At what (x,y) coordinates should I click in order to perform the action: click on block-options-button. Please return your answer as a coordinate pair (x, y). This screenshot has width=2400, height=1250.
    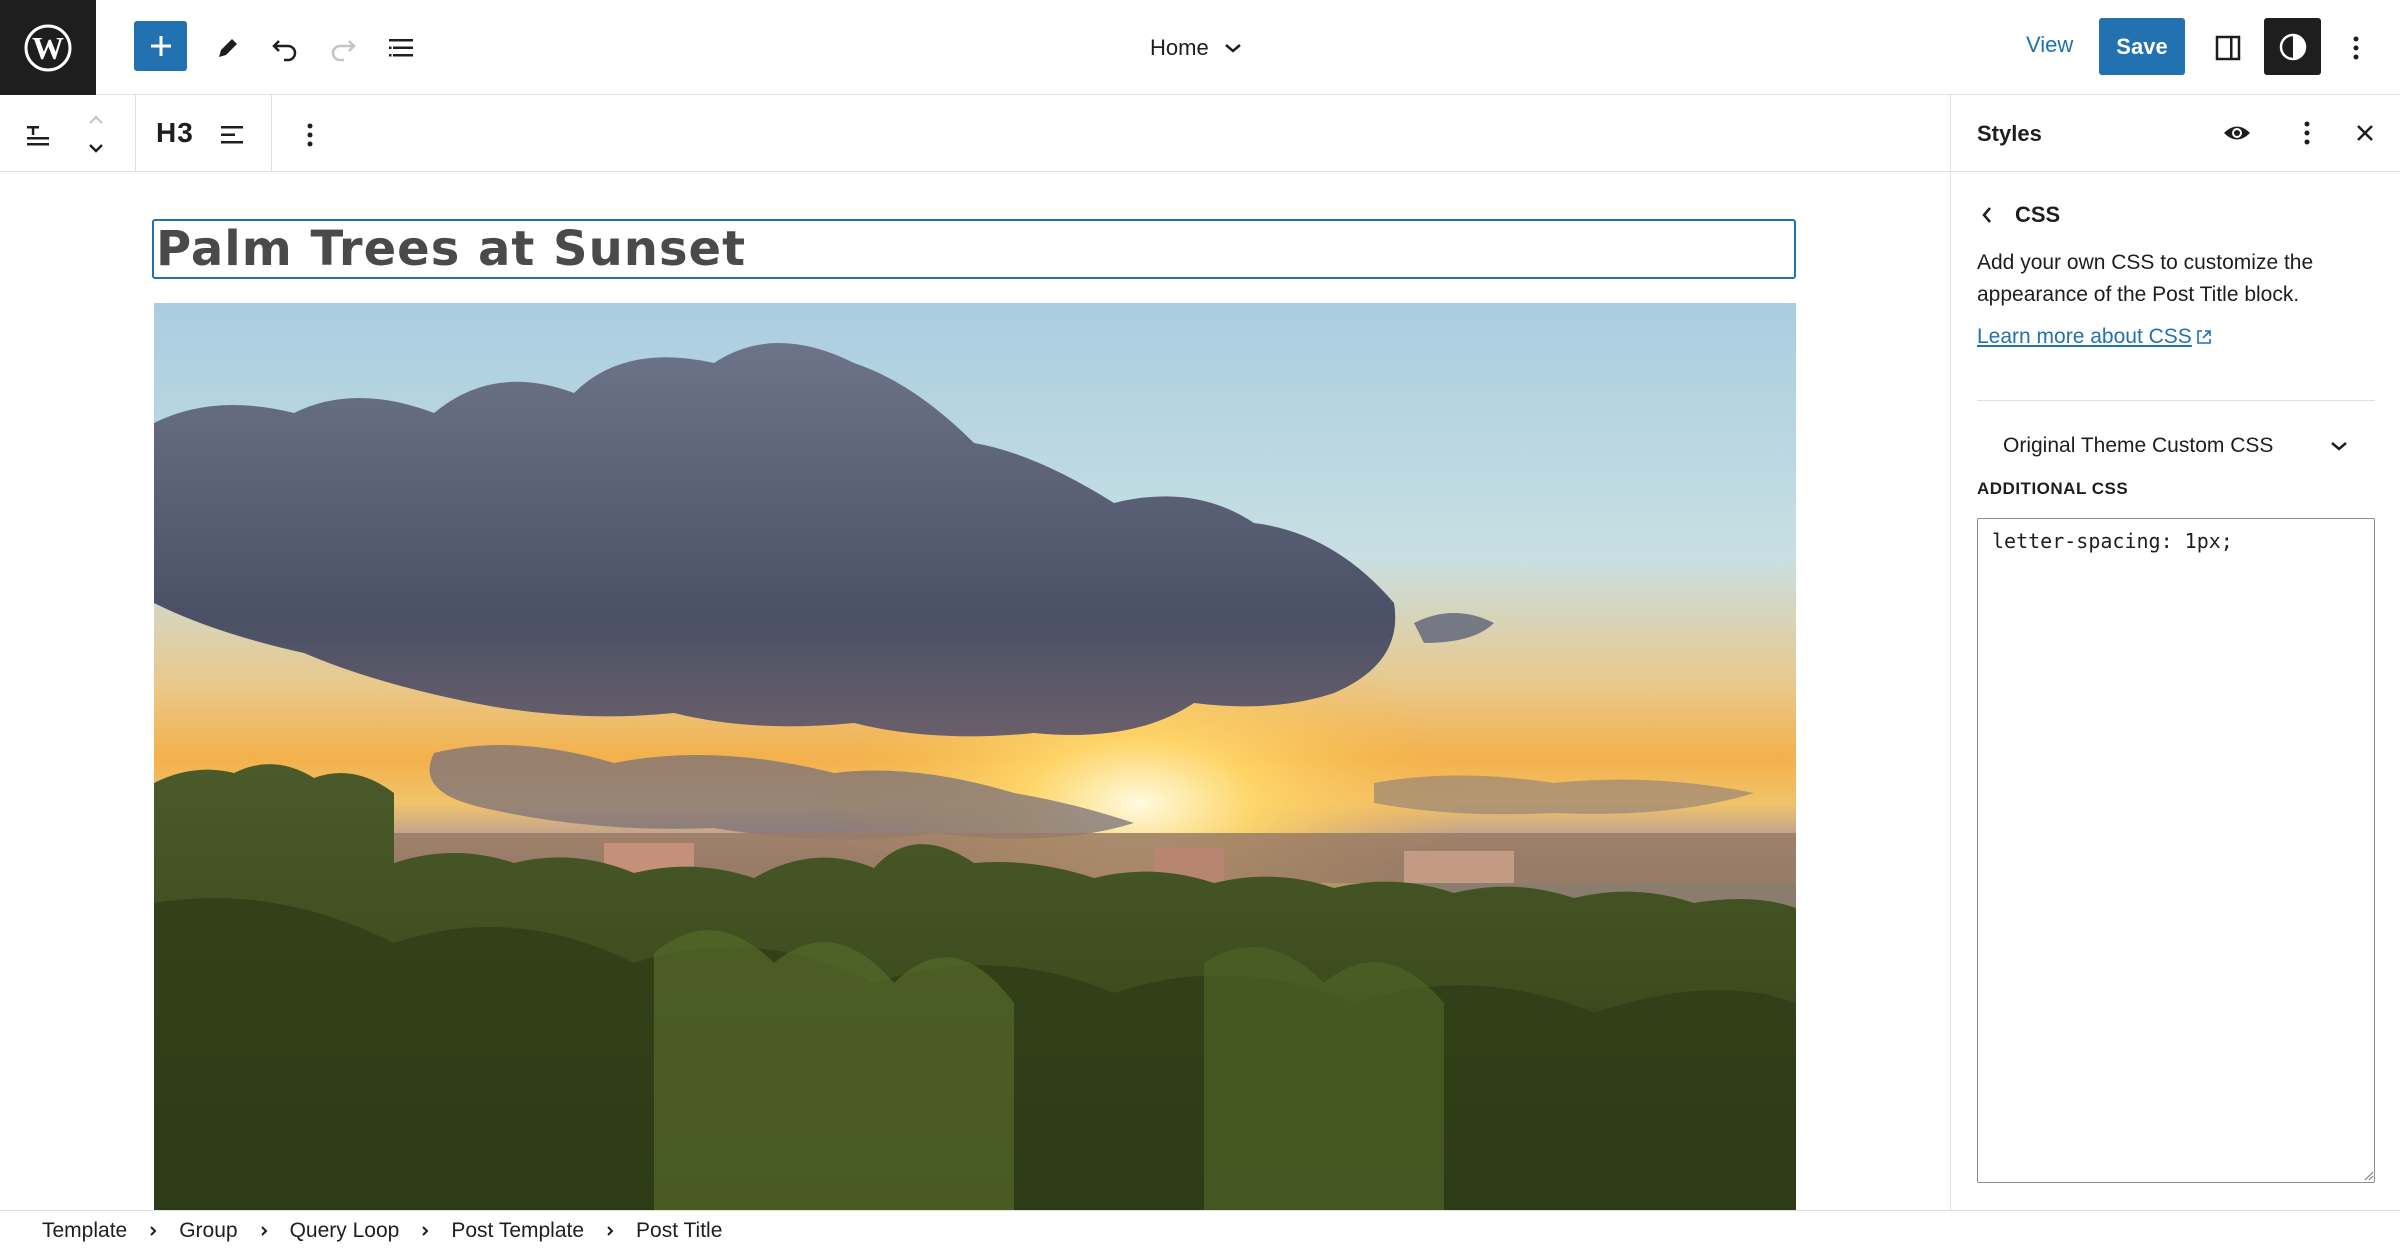
    Looking at the image, I should click on (310, 135).